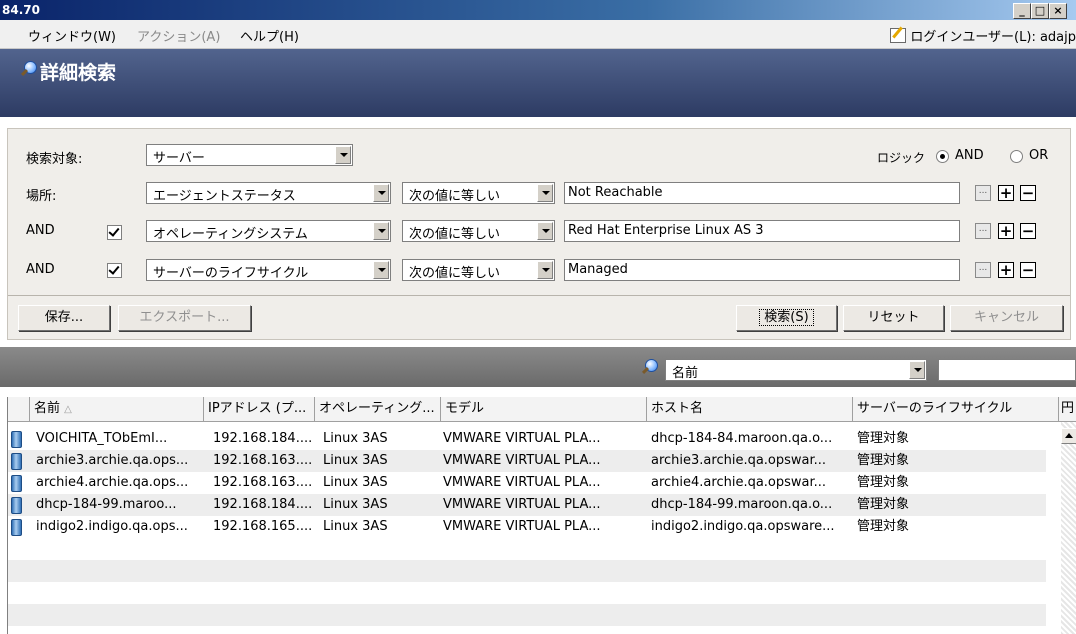  I want to click on minimize-button: _, so click(1022, 11).